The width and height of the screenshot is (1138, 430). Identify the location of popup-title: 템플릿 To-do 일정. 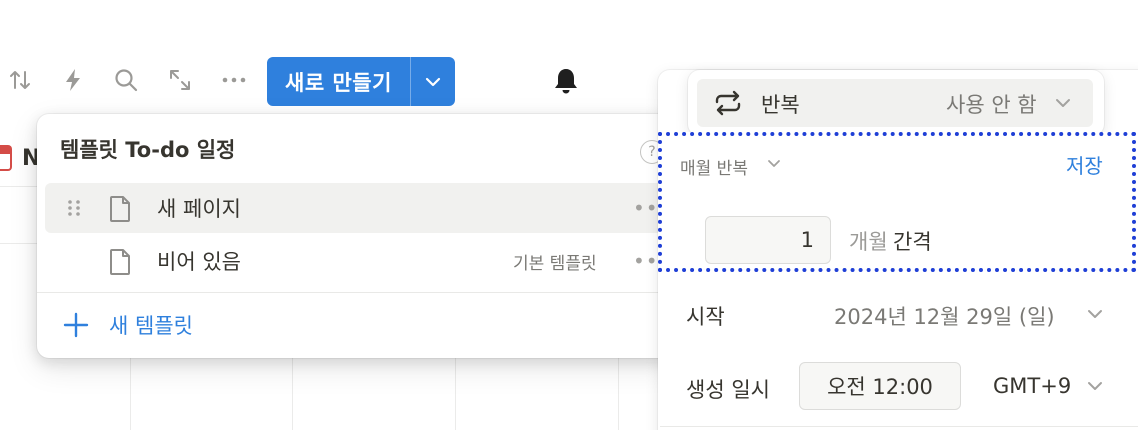
(148, 150).